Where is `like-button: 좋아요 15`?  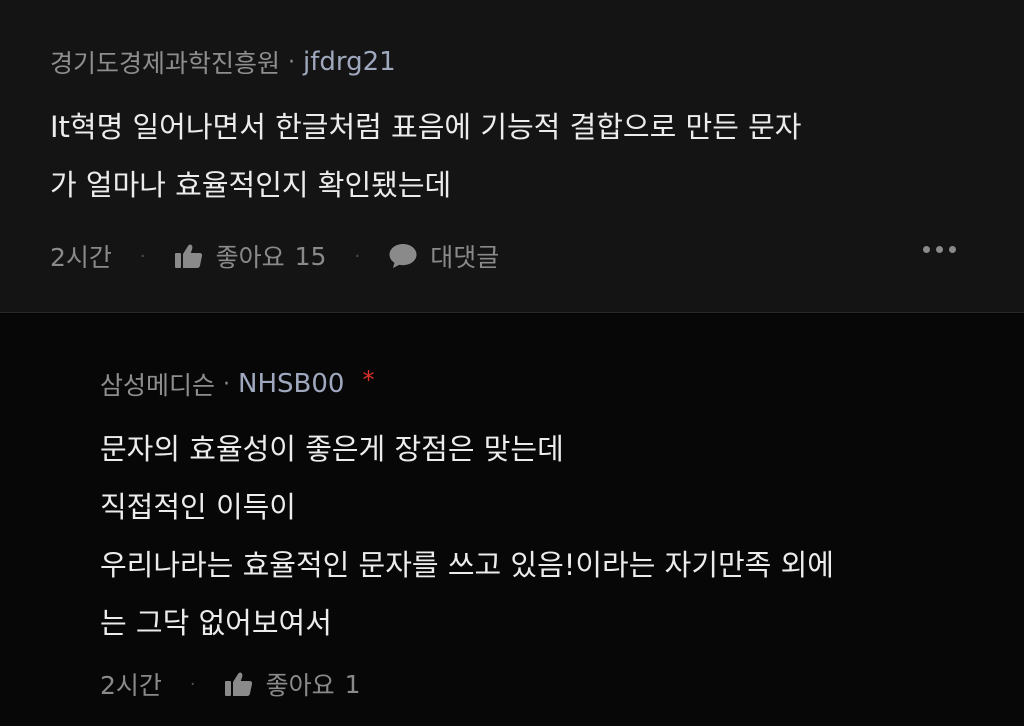
like-button: 좋아요 15 is located at coordinates (250, 256).